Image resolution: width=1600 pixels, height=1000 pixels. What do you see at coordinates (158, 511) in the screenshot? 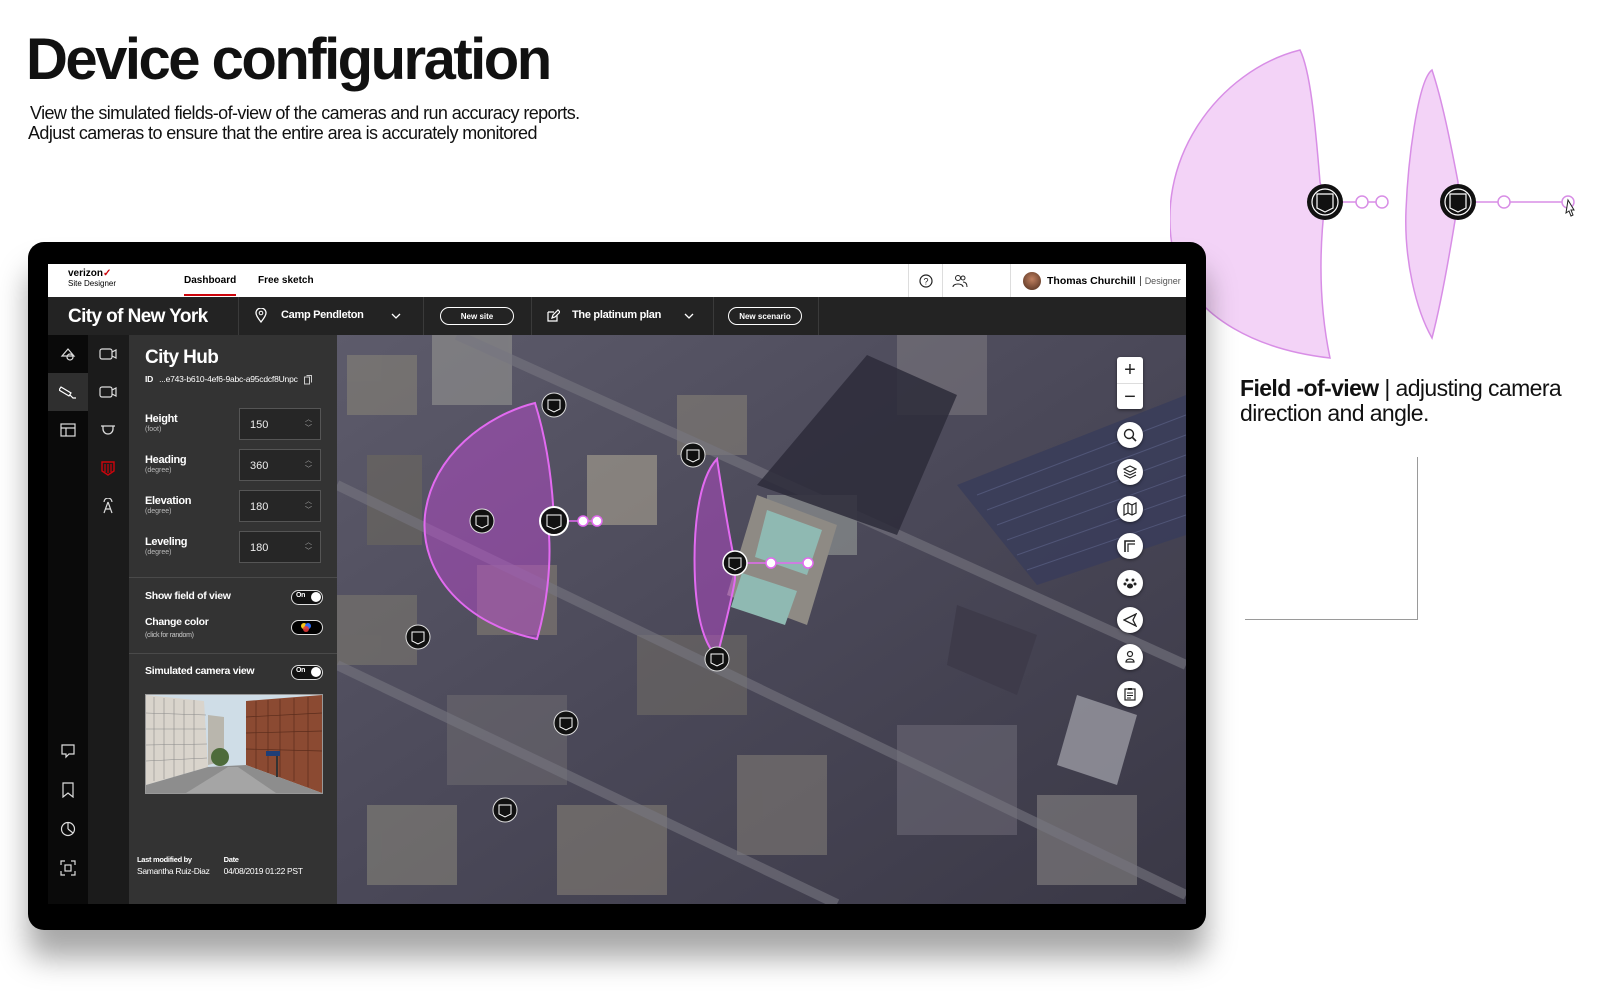
I see `elevation-unit: (degree)` at bounding box center [158, 511].